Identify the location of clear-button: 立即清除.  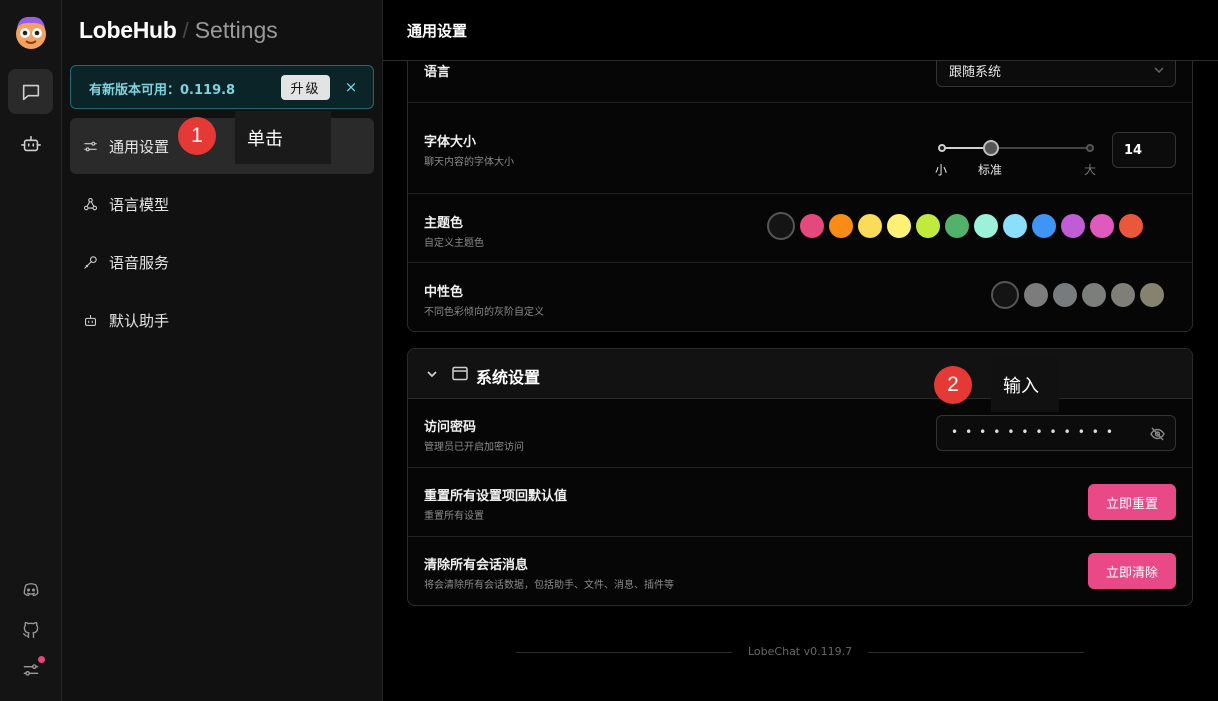
(1132, 571).